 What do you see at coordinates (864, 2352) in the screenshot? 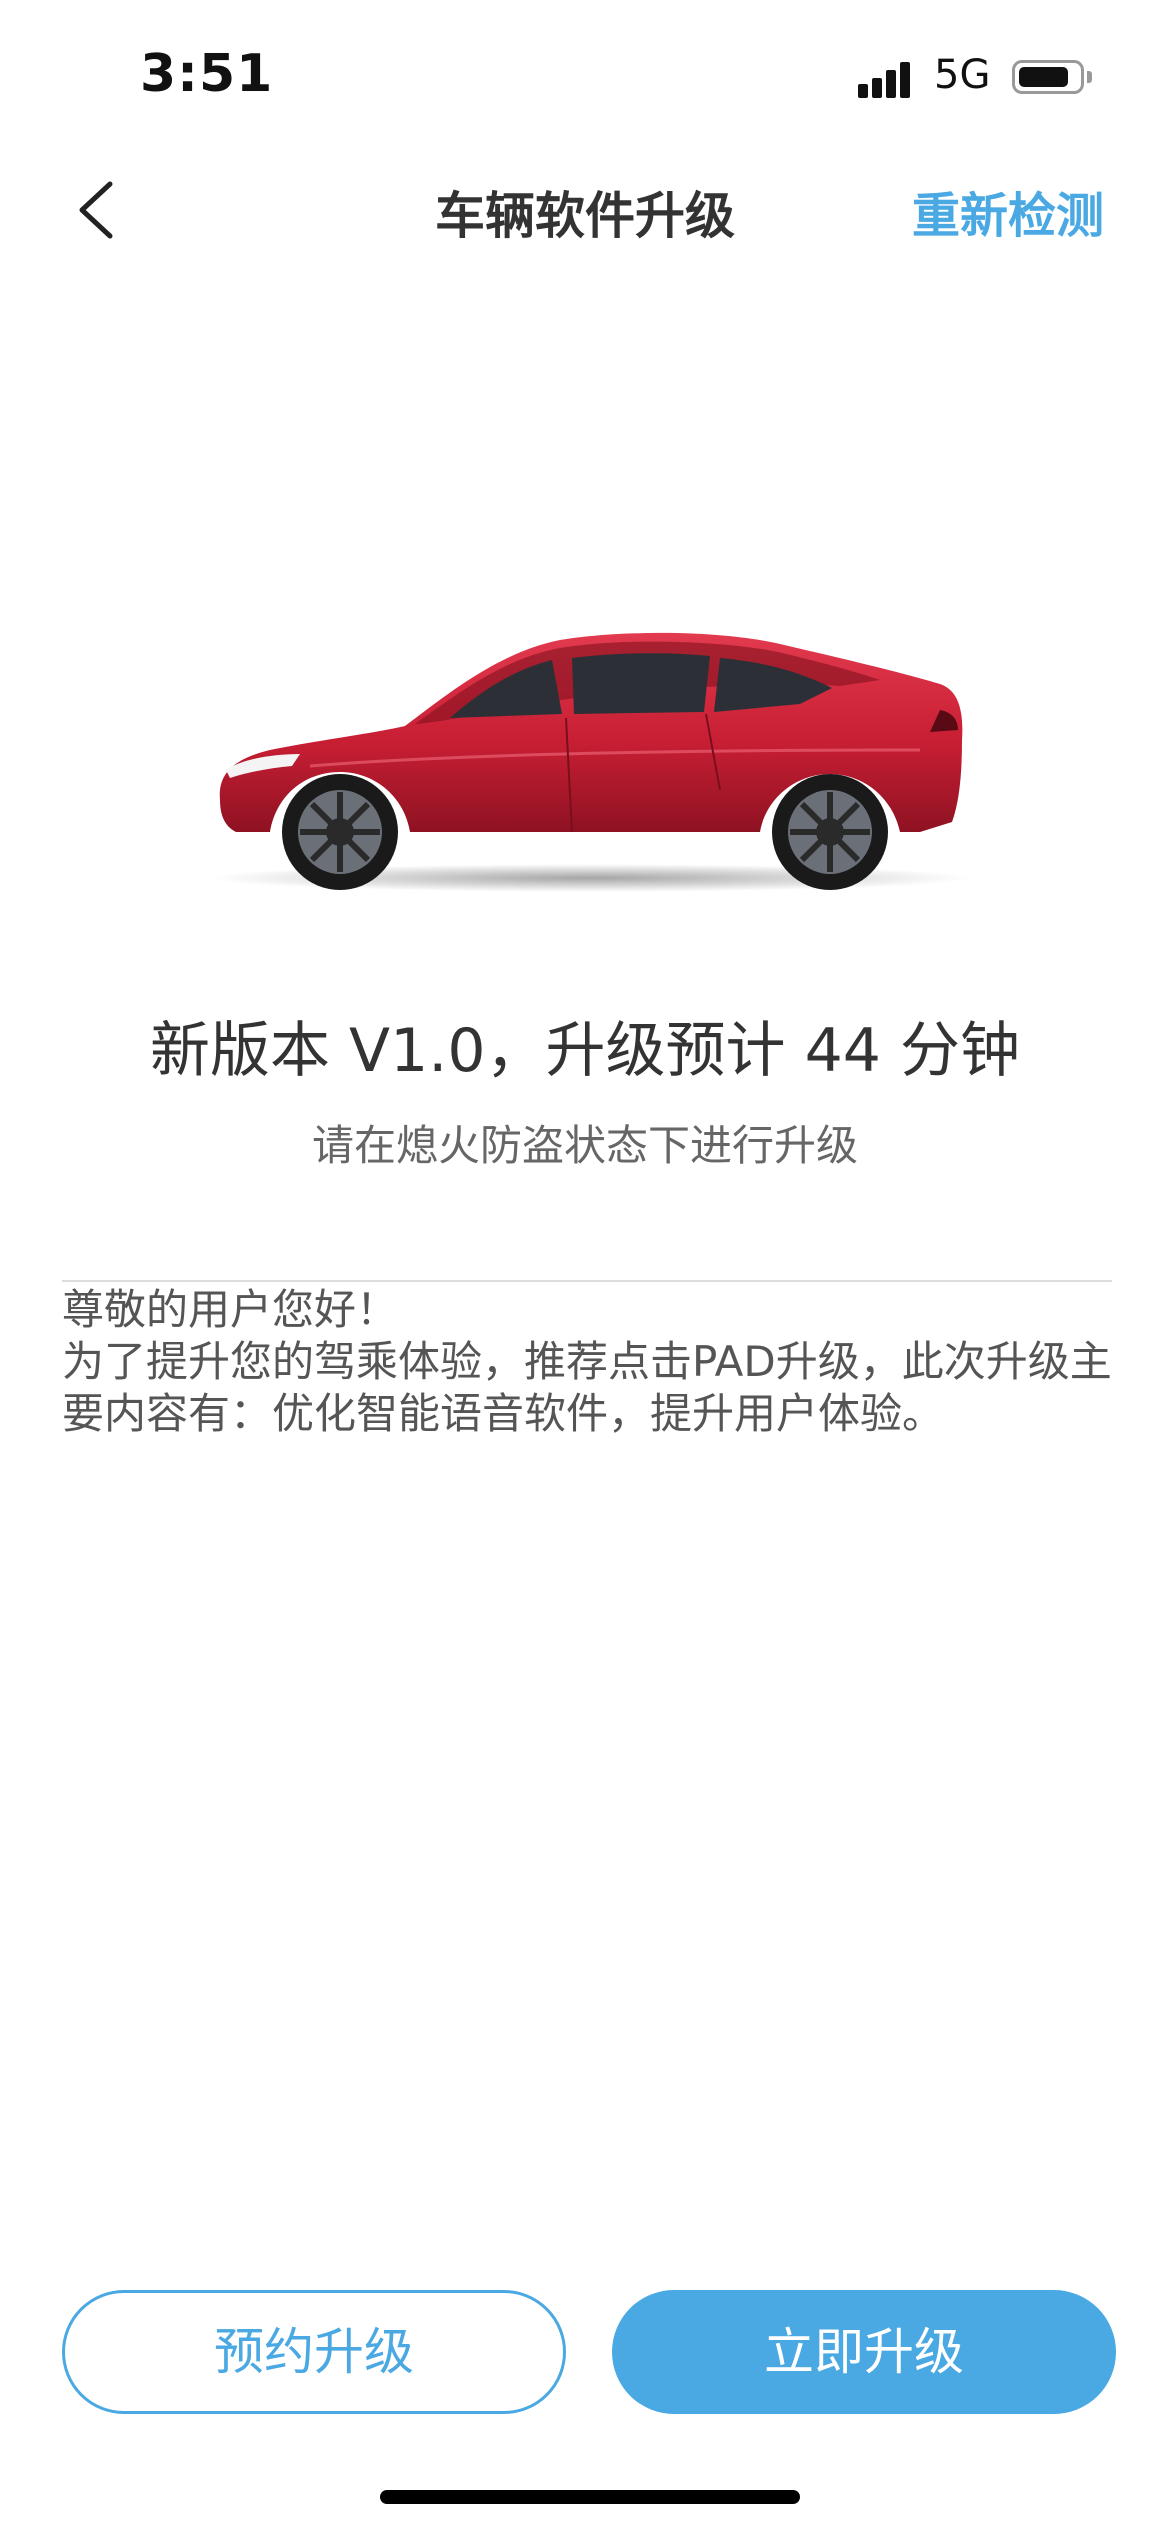
I see `upgrade-now-button: 立即升级` at bounding box center [864, 2352].